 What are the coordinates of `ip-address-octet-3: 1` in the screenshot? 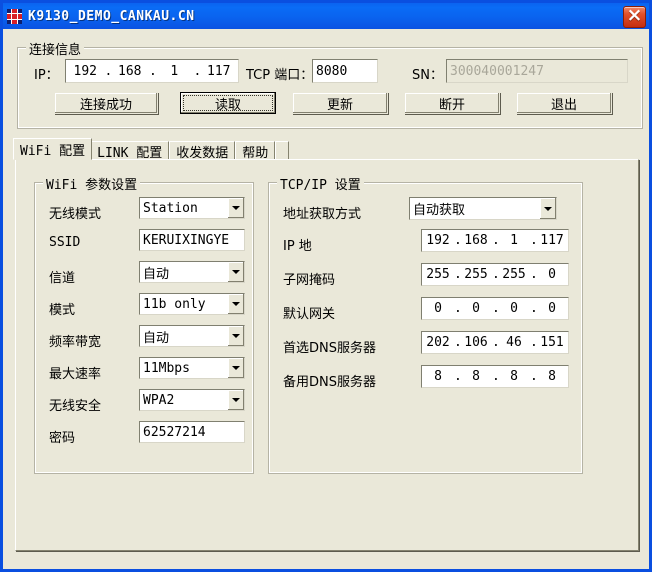 It's located at (514, 240).